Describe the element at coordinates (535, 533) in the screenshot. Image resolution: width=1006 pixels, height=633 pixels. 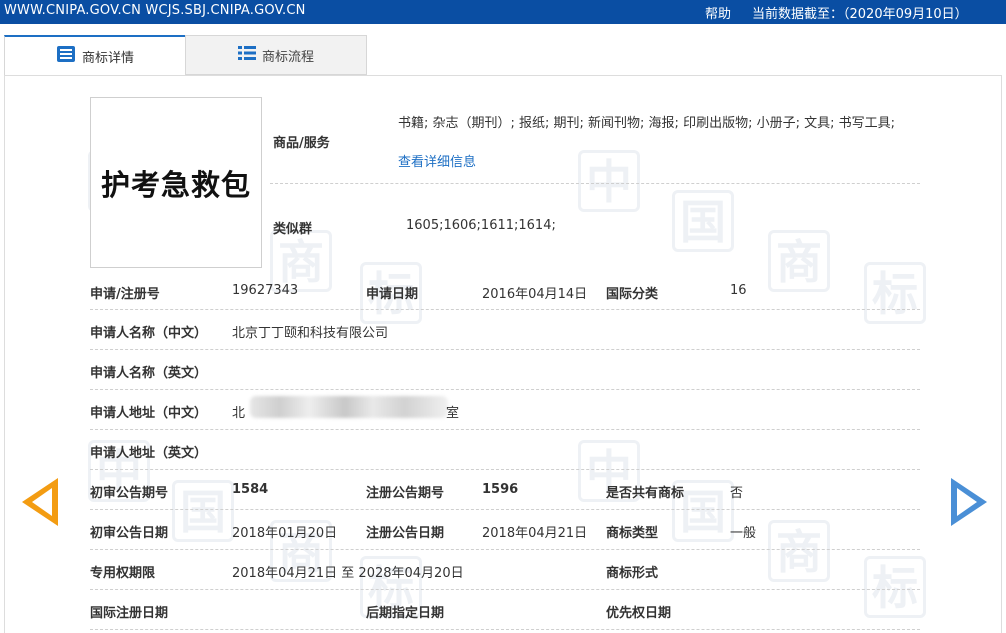
I see `reg-ann-date-value: 2018年04月21日` at that location.